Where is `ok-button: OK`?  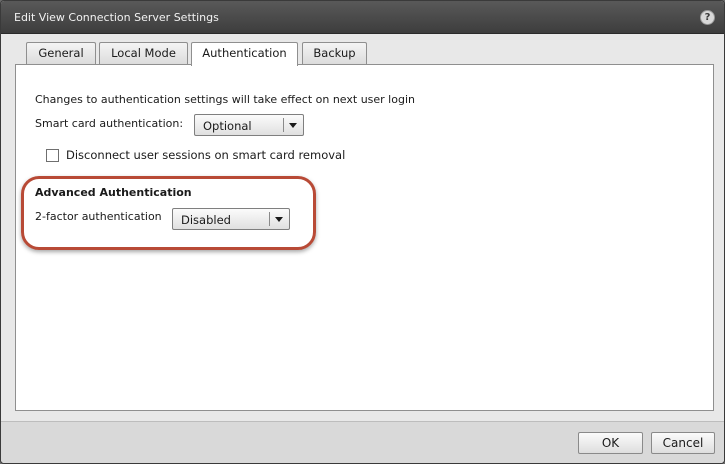
ok-button: OK is located at coordinates (610, 443).